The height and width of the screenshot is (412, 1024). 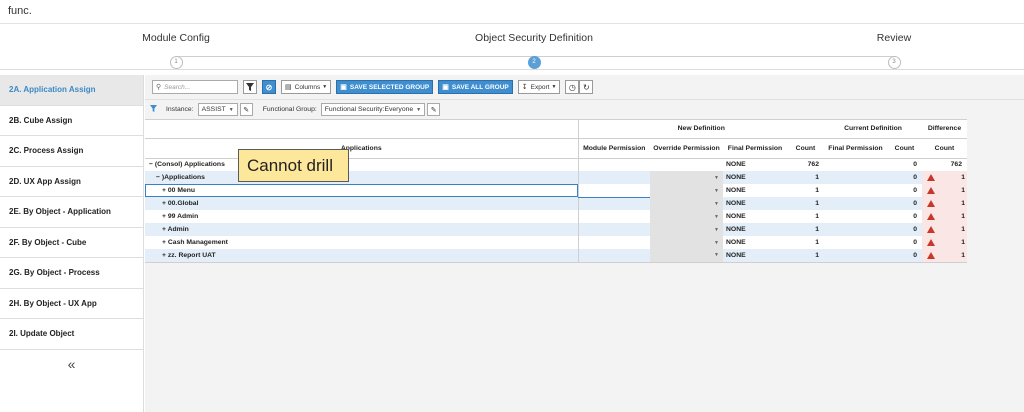 I want to click on edit-icon: ✎, so click(x=433, y=110).